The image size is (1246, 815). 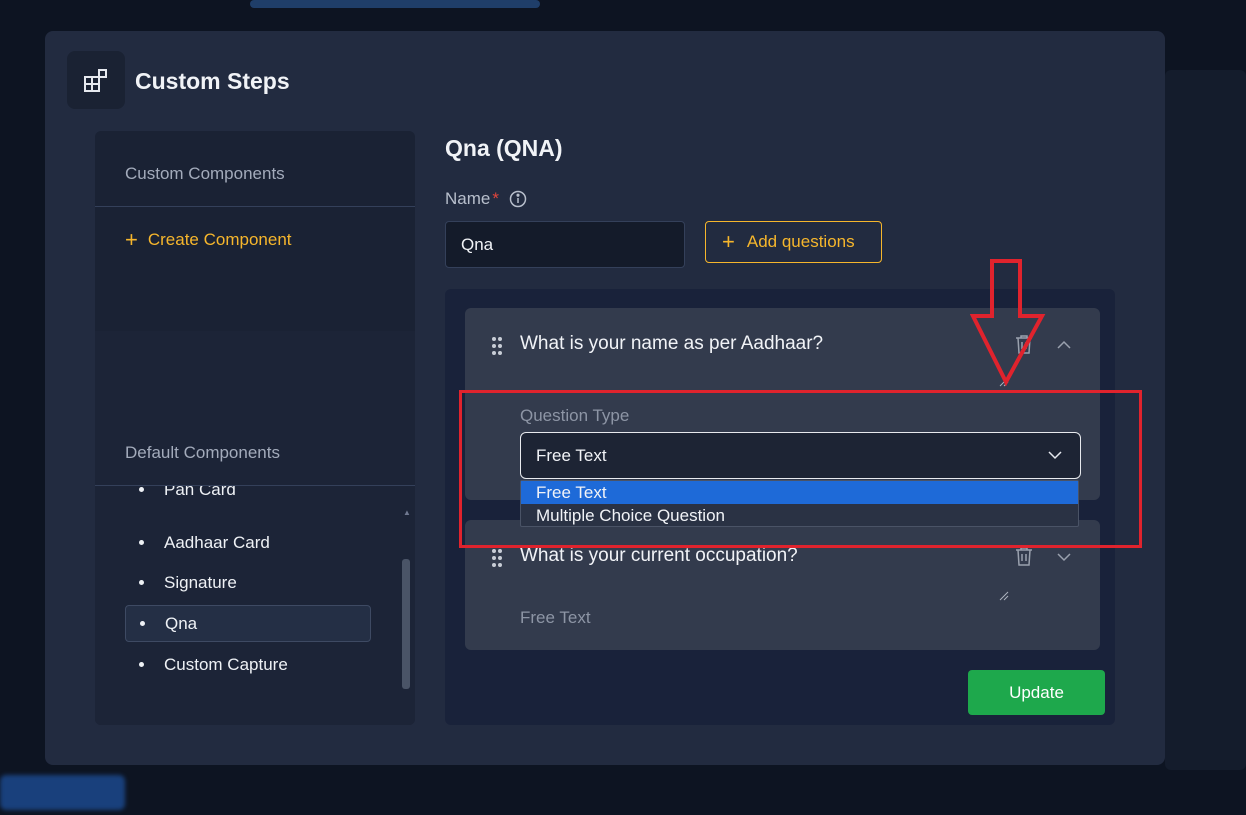 I want to click on background-panel, so click(x=1205, y=420).